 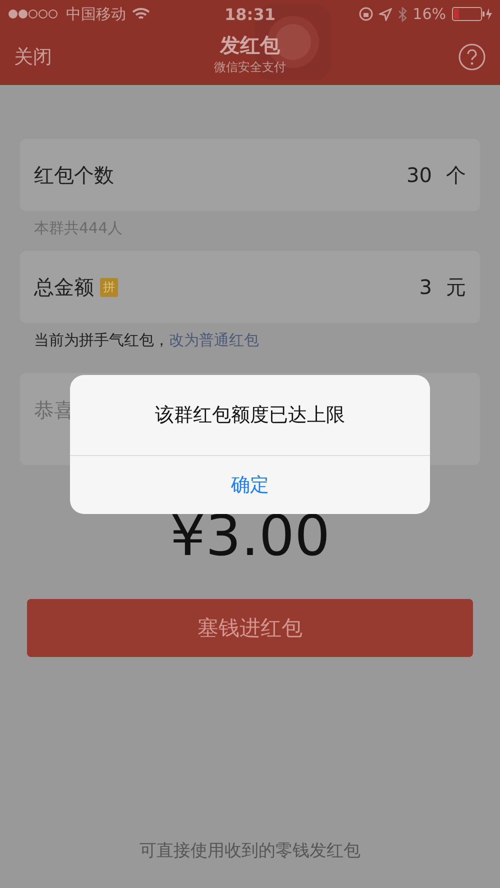 I want to click on switch-link: 改为普通红包, so click(x=214, y=340).